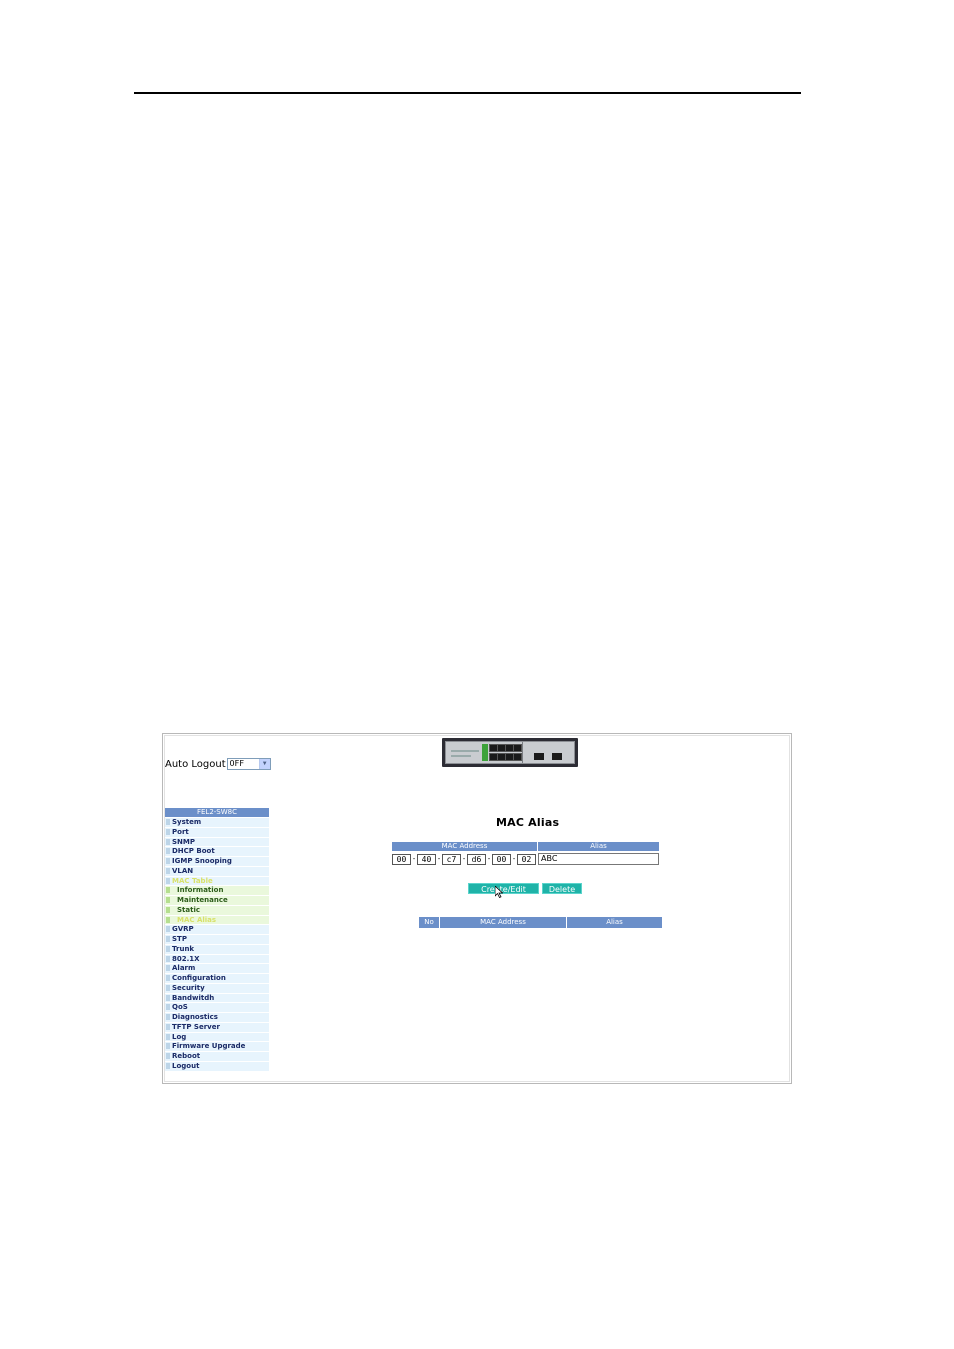  What do you see at coordinates (217, 1047) in the screenshot?
I see `sidebar-item-firmware-upgrade: Firmware Upgrade` at bounding box center [217, 1047].